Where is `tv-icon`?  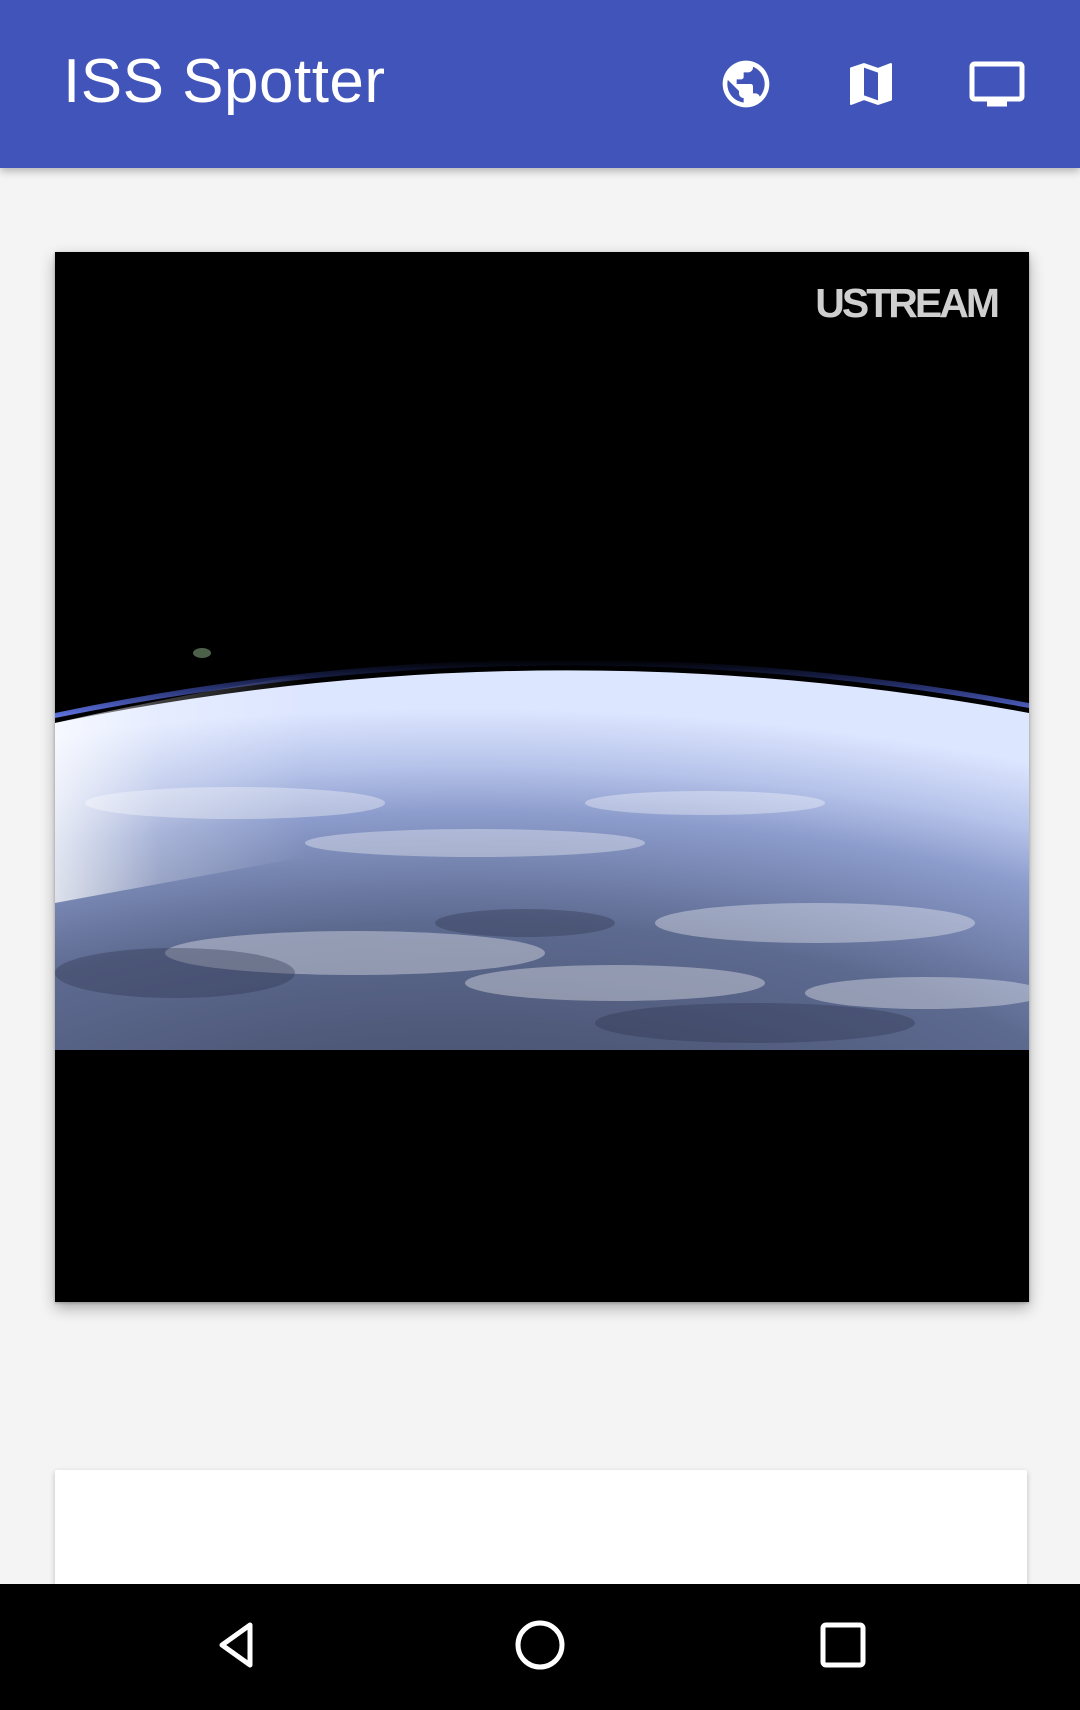
tv-icon is located at coordinates (997, 84).